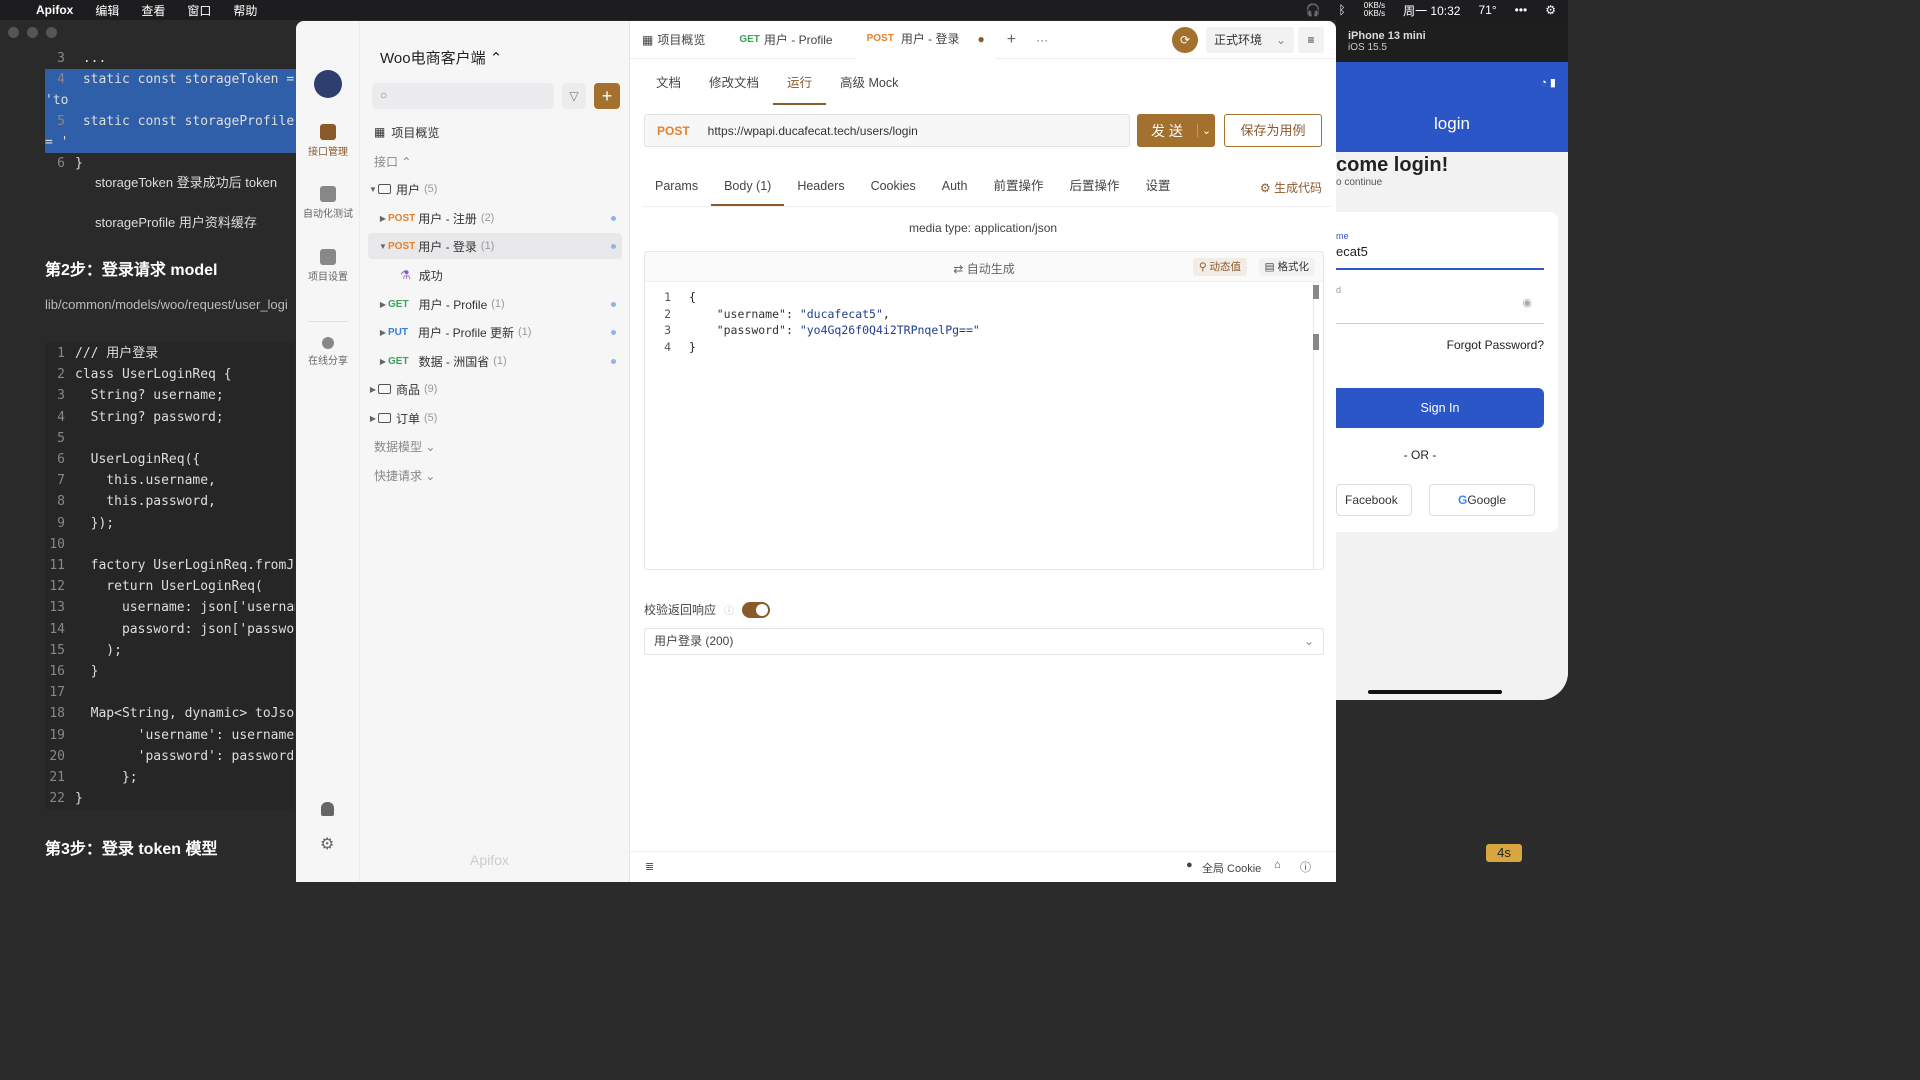 Image resolution: width=1920 pixels, height=1080 pixels. I want to click on shirt-icon: ⌂, so click(1277, 865).